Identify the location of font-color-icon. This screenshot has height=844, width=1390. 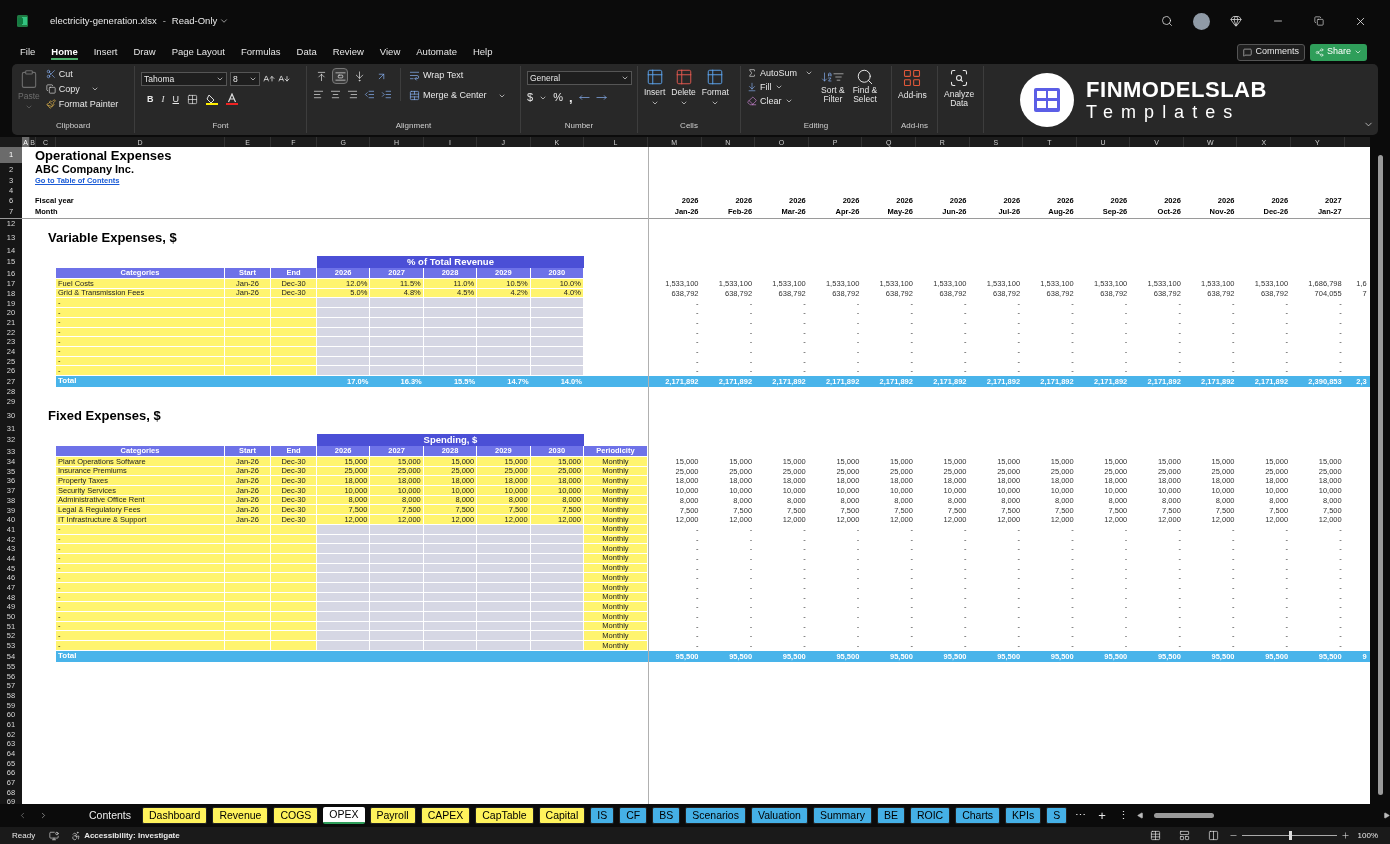
(232, 99).